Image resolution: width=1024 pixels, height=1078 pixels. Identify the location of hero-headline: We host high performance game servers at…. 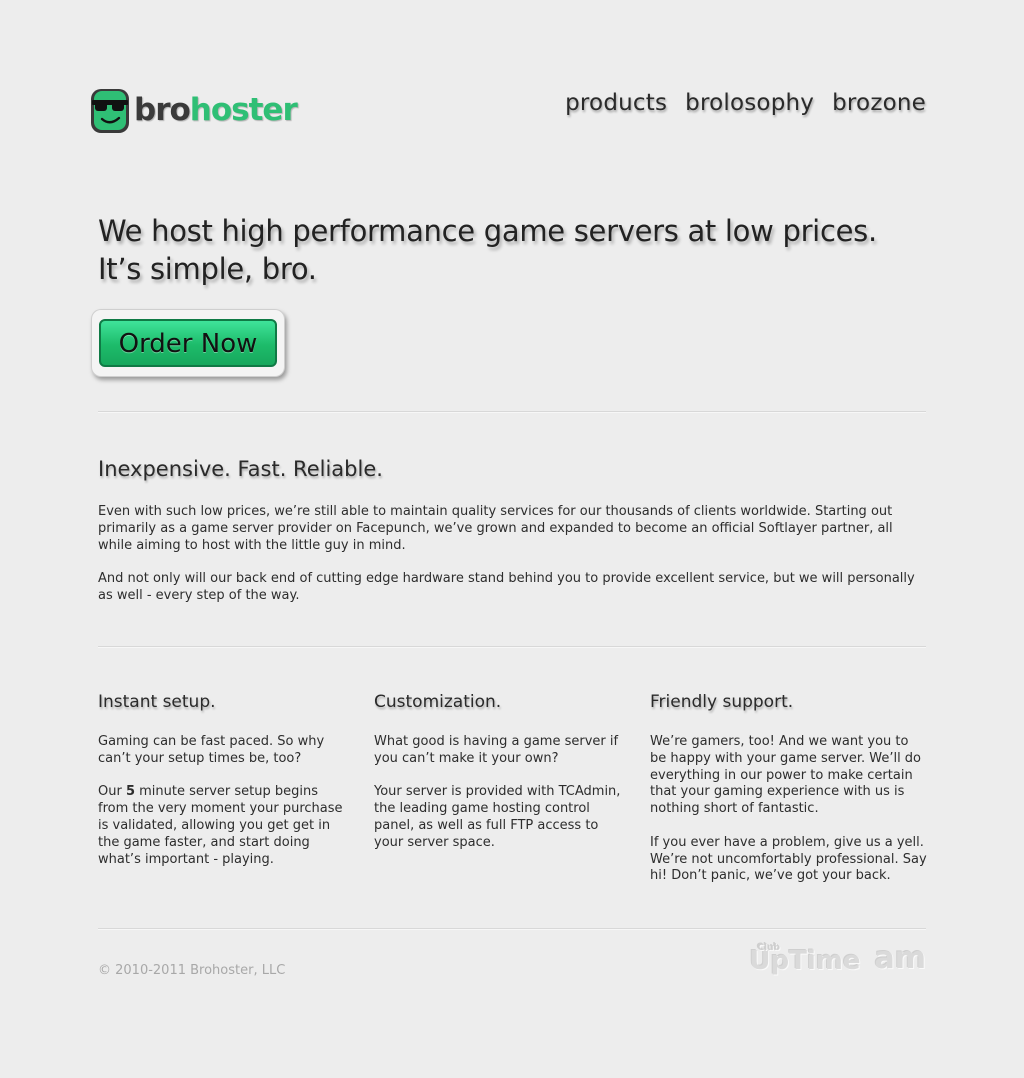
(512, 250).